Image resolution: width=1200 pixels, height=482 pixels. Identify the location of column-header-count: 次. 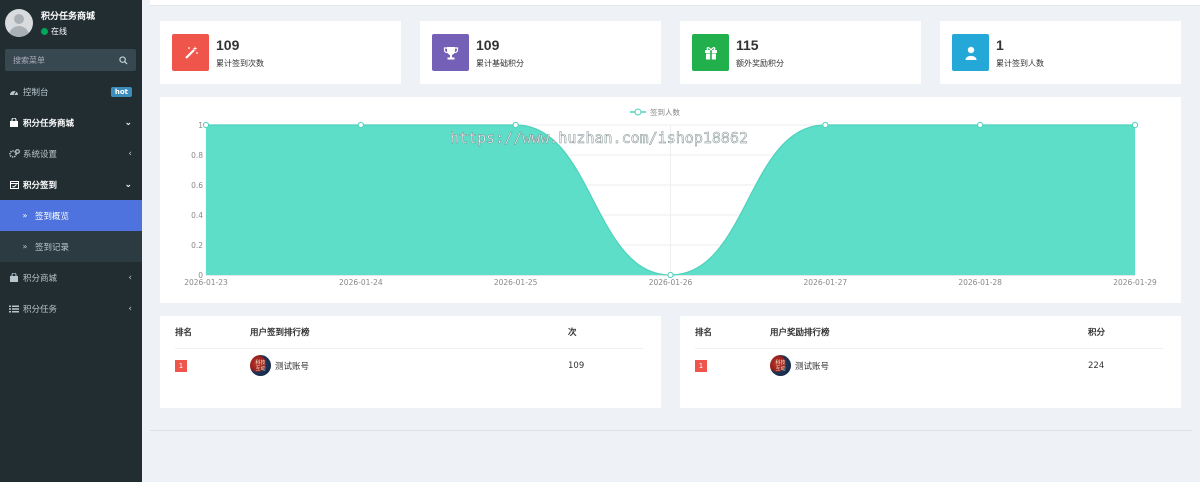
(572, 333).